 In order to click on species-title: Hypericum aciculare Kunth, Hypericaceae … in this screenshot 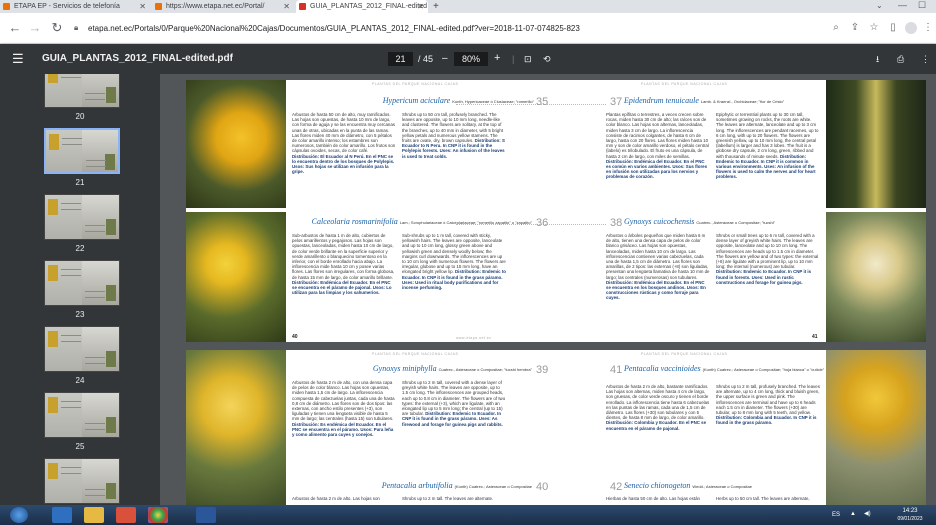, I will do `click(458, 100)`.